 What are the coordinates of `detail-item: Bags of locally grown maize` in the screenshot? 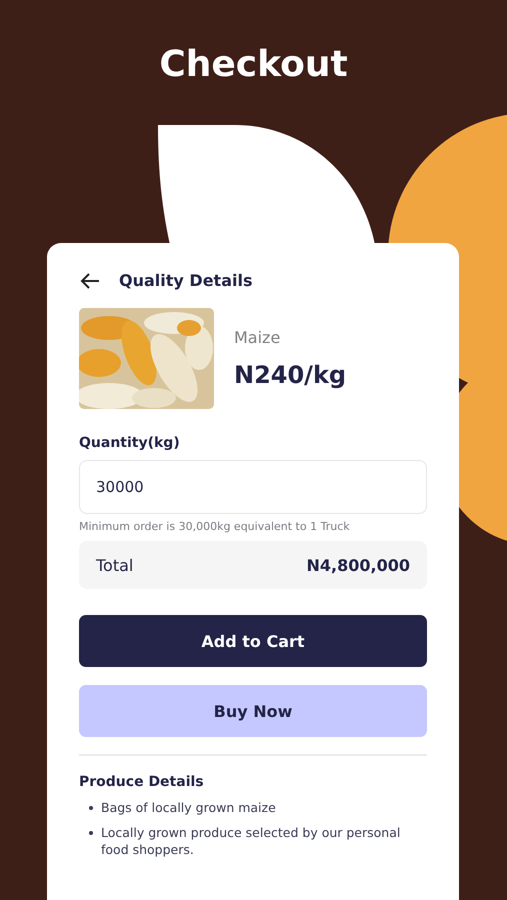 It's located at (188, 807).